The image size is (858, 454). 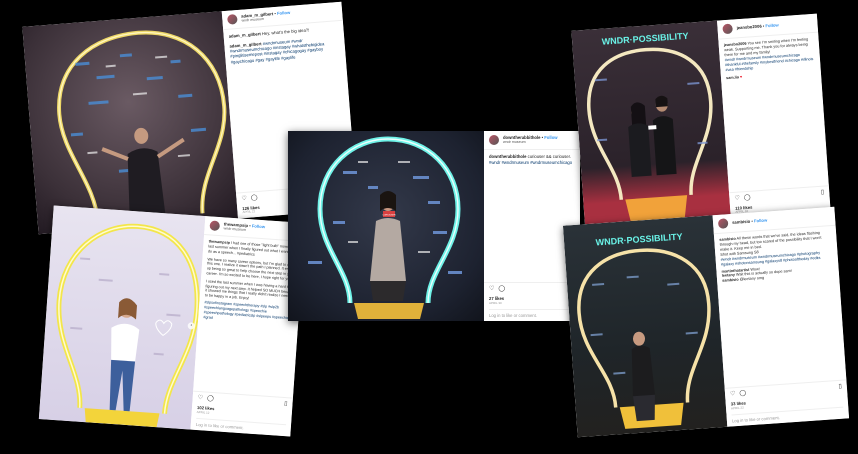 I want to click on post-header: downtherabbithole • Follow wndr museum, so click(x=532, y=141).